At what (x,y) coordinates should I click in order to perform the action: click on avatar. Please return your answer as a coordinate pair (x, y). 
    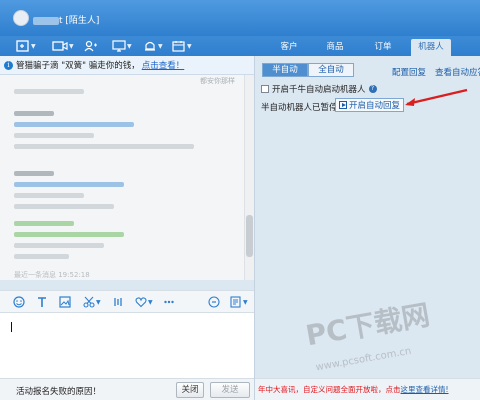
    Looking at the image, I should click on (21, 18).